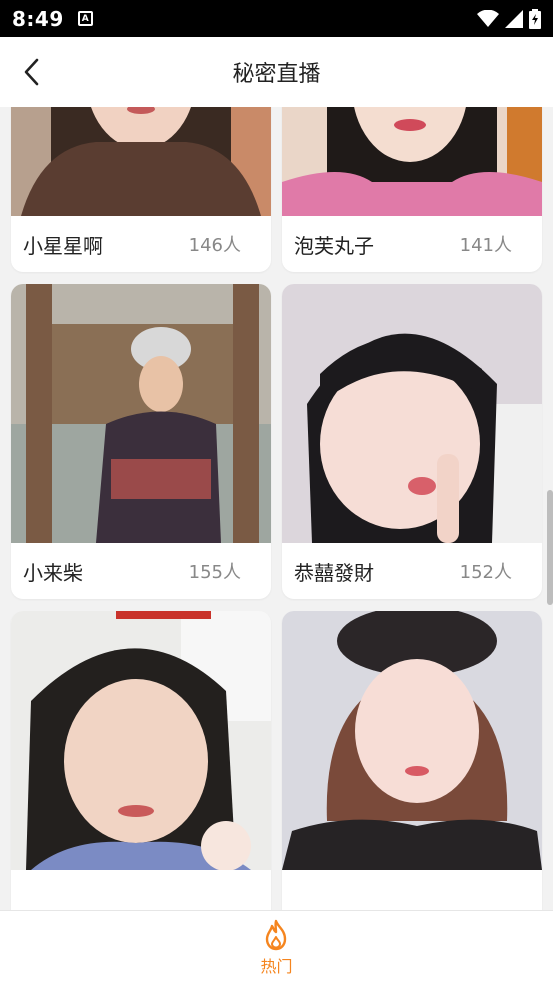 Image resolution: width=553 pixels, height=983 pixels. I want to click on stream-card: 泡芙丸子 141人, so click(412, 189).